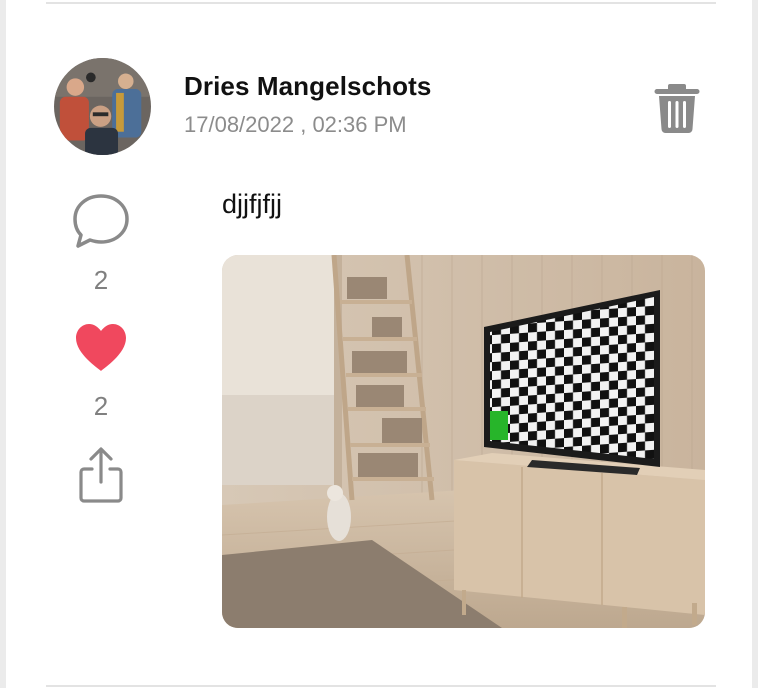  I want to click on trash-icon, so click(677, 108).